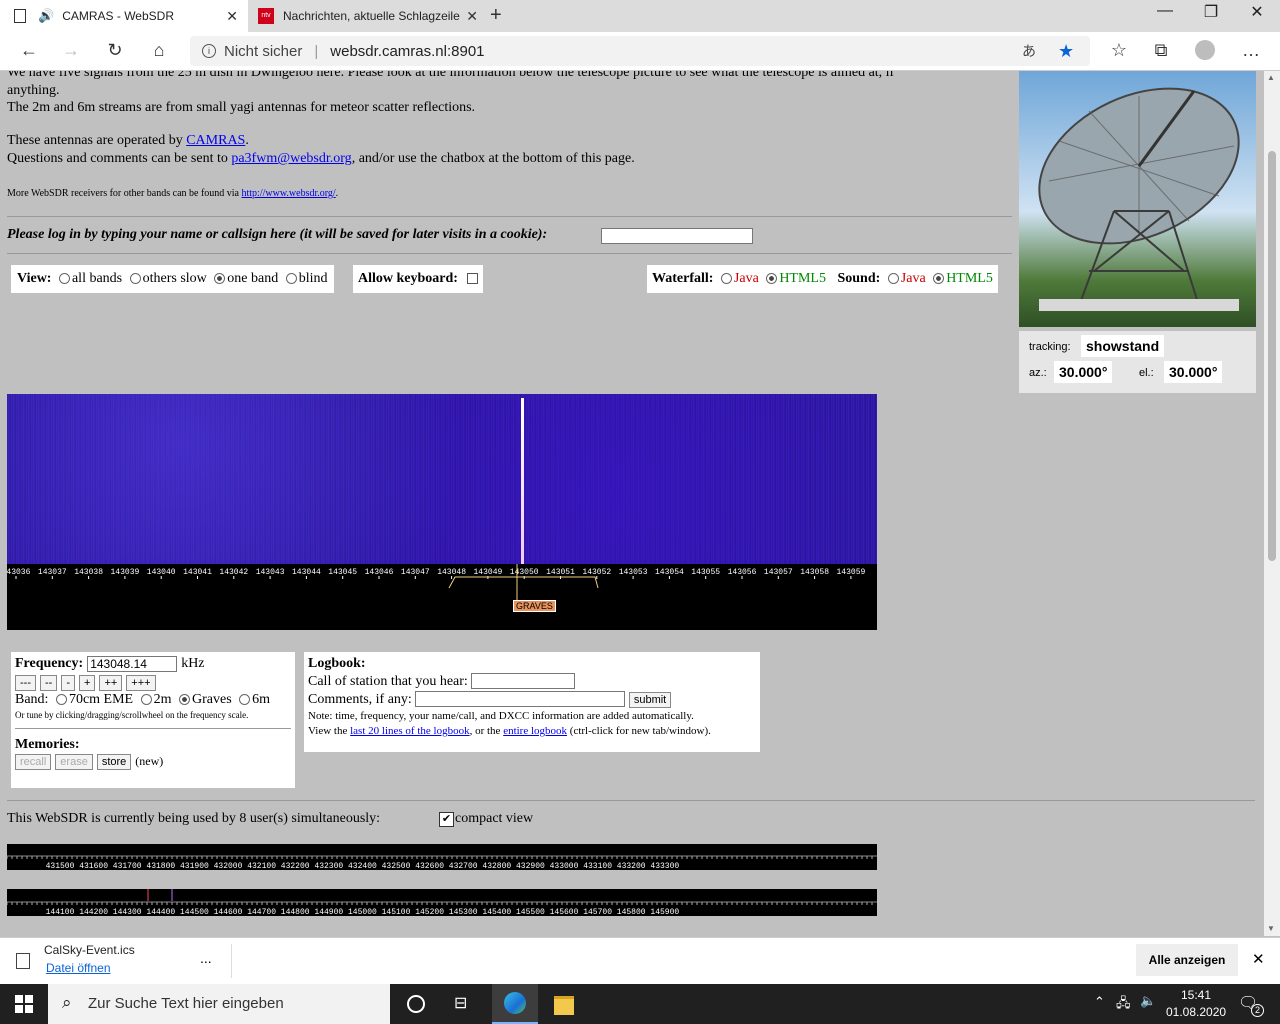  Describe the element at coordinates (524, 572) in the screenshot. I see `scale-tick-label: 143050` at that location.